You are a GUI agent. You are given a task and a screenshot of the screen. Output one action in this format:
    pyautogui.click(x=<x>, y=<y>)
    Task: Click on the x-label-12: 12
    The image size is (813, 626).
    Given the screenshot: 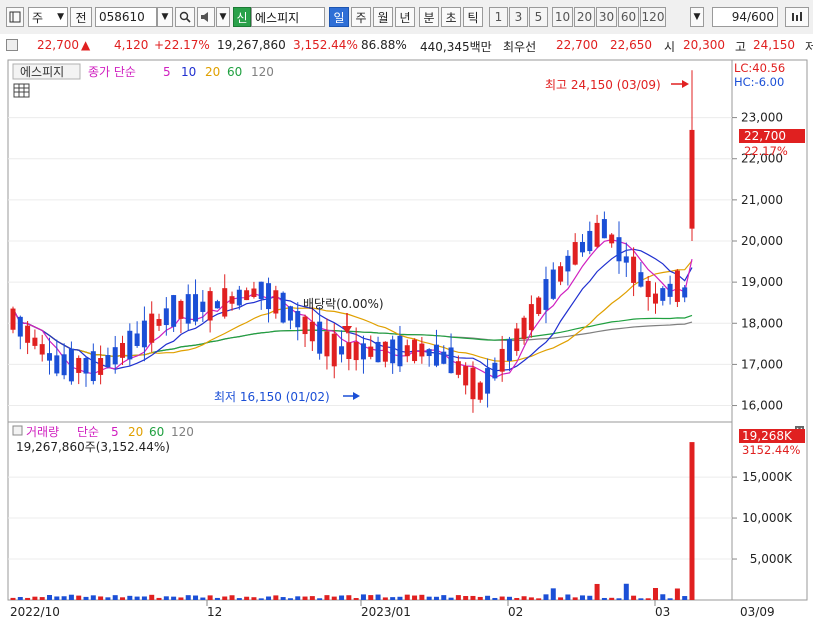 What is the action you would take?
    pyautogui.click(x=214, y=612)
    